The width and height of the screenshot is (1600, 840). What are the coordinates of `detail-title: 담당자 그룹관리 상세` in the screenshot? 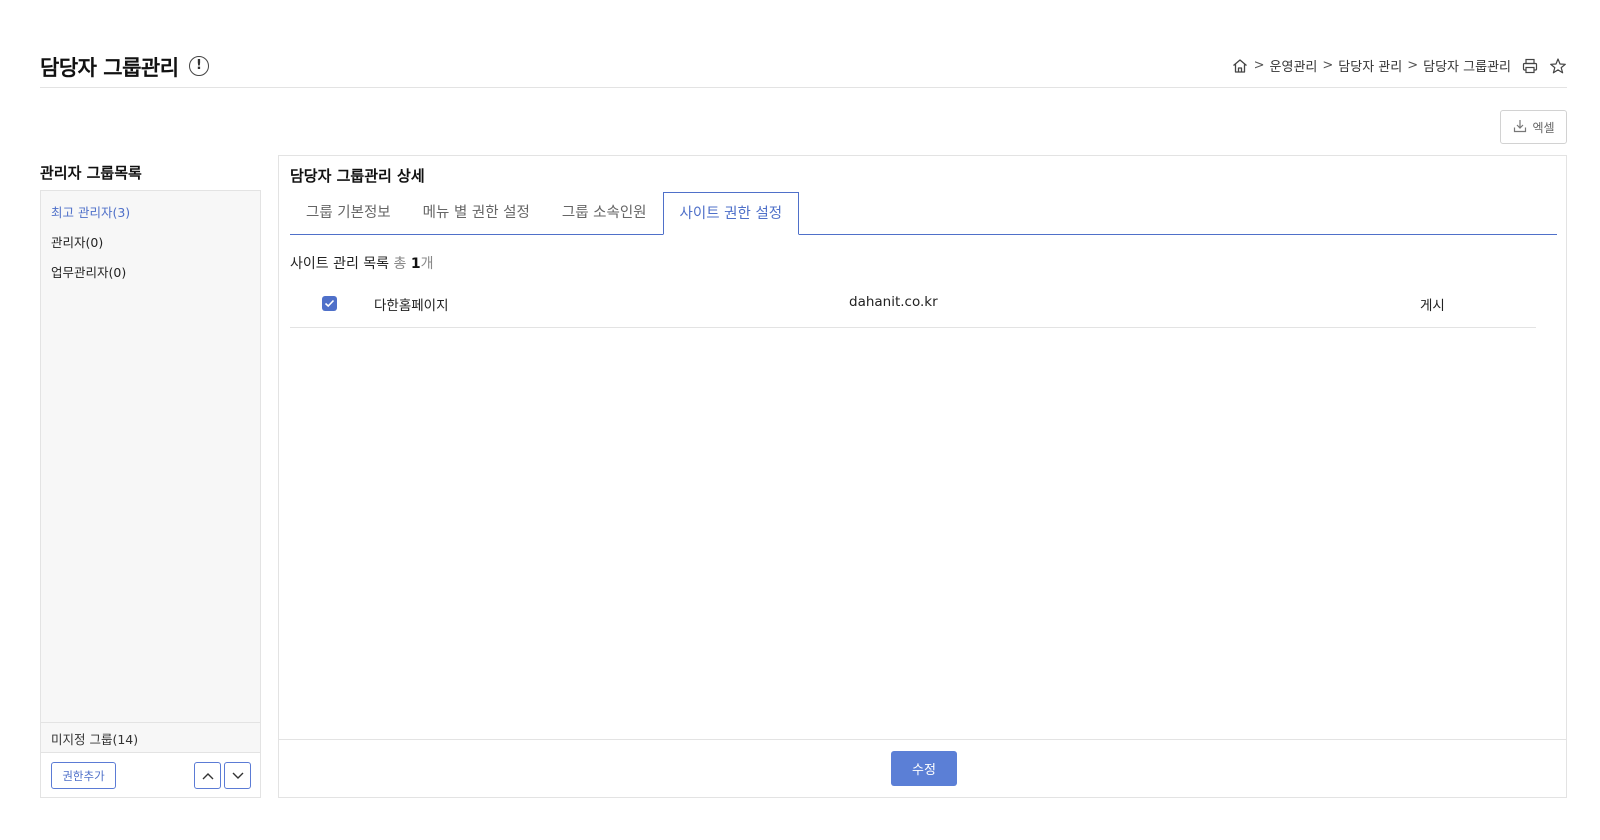 It's located at (357, 176).